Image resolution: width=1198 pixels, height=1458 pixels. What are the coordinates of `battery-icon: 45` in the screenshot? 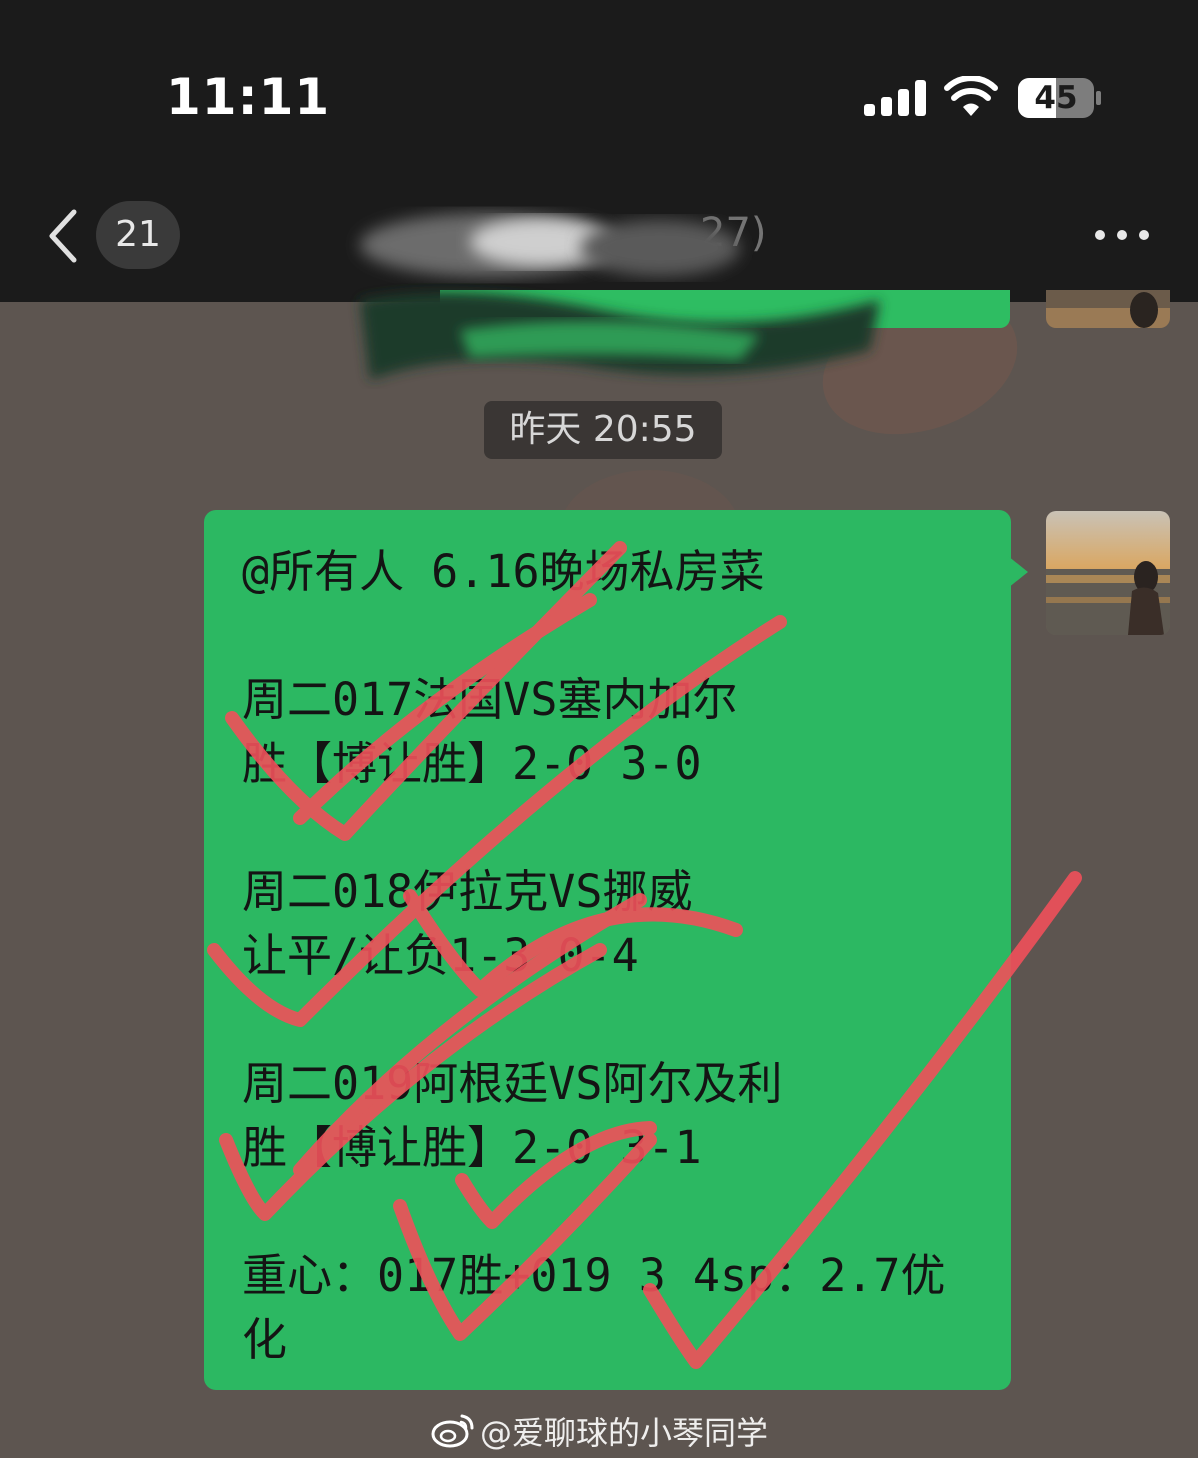 It's located at (1060, 98).